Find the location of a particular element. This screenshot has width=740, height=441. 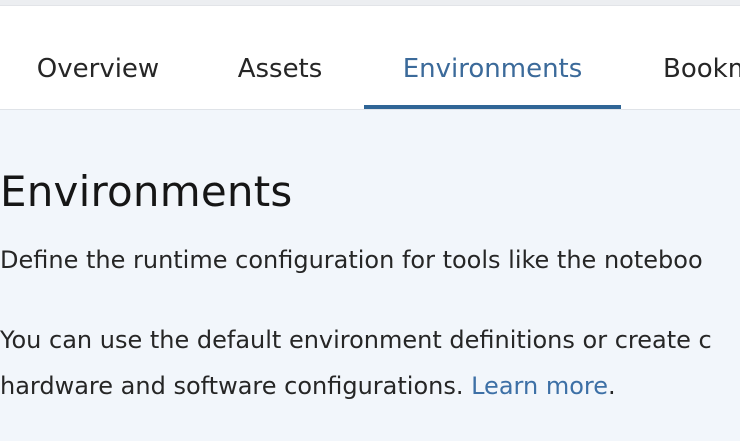

learn-more-link: Learn more is located at coordinates (539, 386).